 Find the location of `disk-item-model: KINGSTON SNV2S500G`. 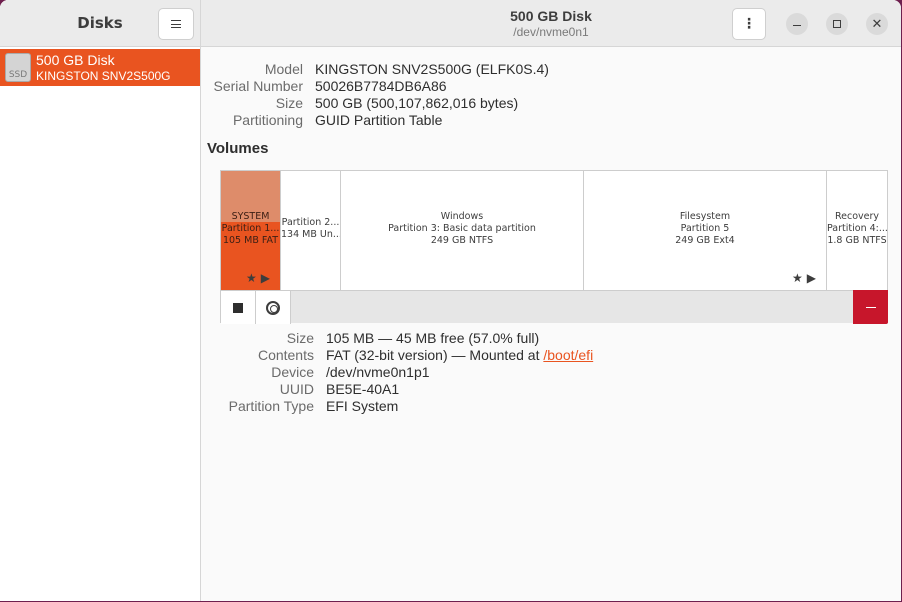

disk-item-model: KINGSTON SNV2S500G is located at coordinates (103, 76).